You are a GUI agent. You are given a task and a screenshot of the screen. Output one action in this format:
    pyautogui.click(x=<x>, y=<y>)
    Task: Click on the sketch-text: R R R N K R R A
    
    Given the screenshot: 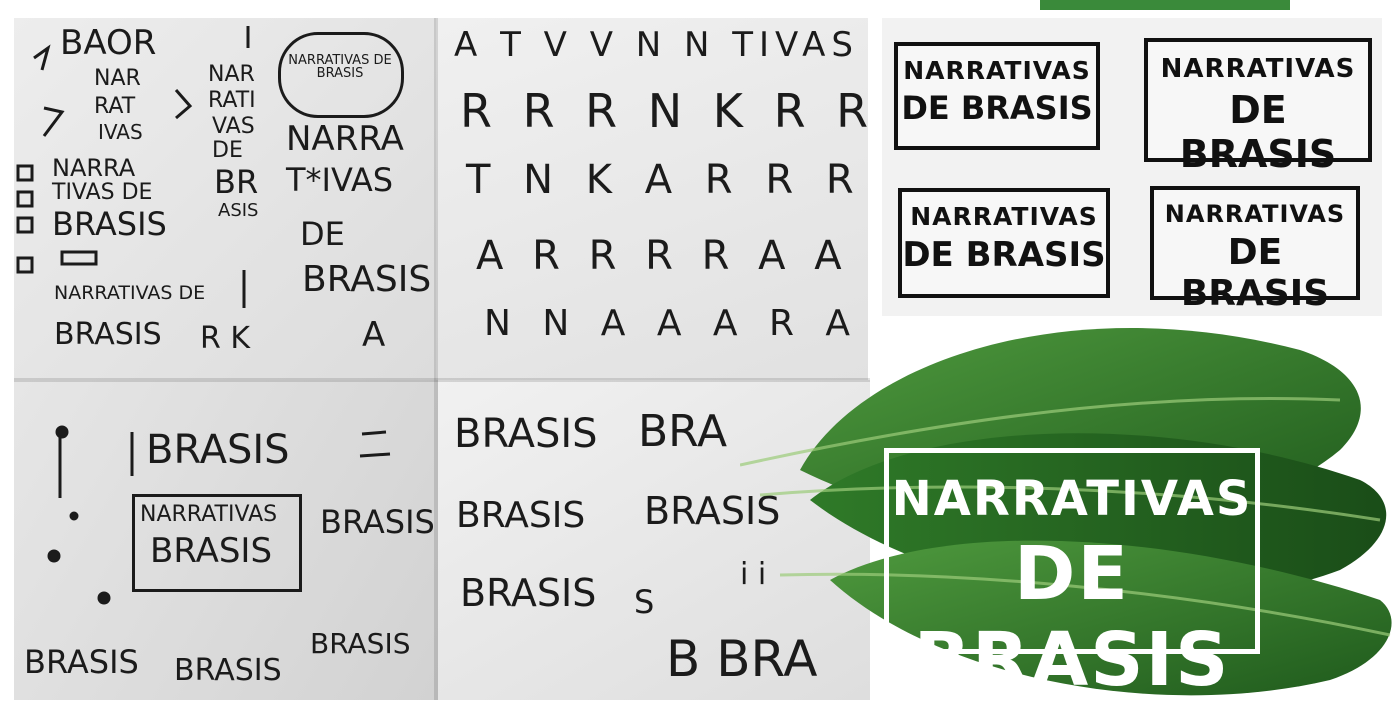 What is the action you would take?
    pyautogui.click(x=664, y=111)
    